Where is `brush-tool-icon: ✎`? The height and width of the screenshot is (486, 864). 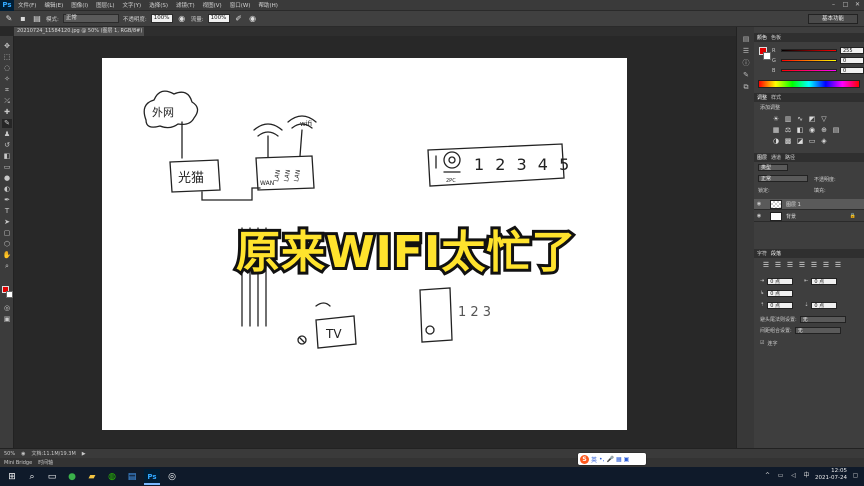 brush-tool-icon: ✎ is located at coordinates (9, 19).